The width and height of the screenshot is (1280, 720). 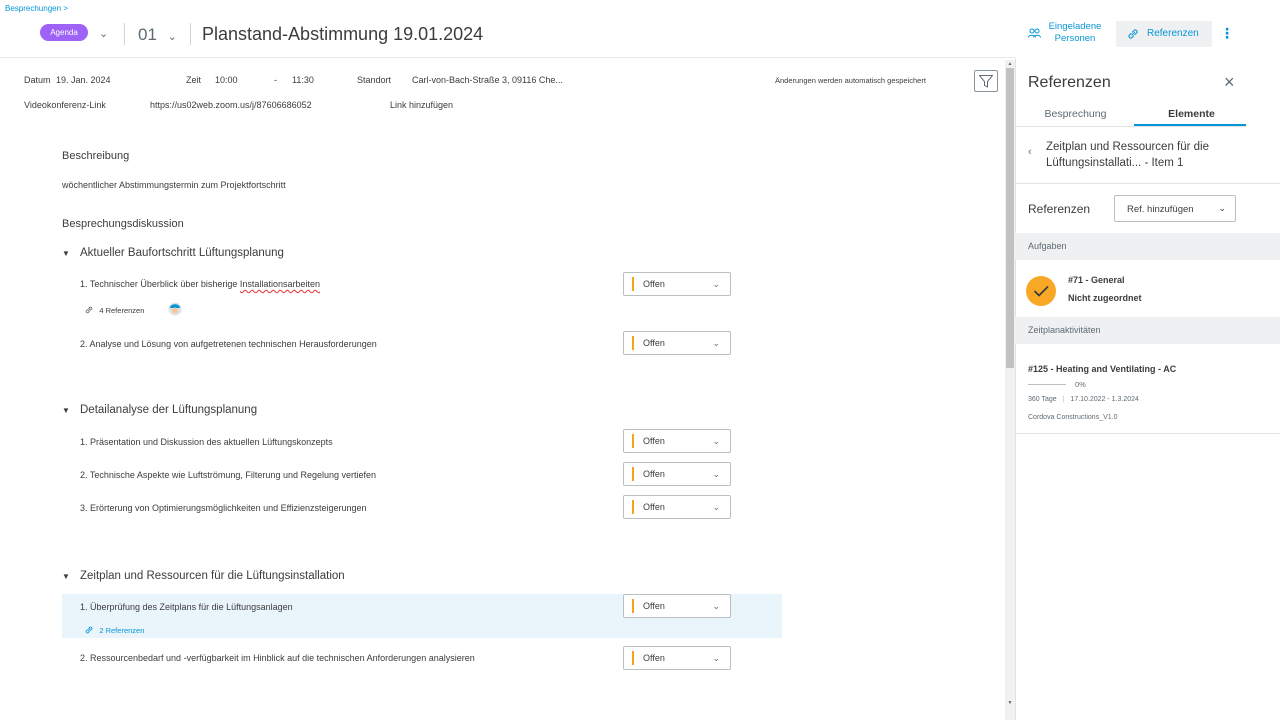 I want to click on activity-progress: 0%, so click(x=1080, y=384).